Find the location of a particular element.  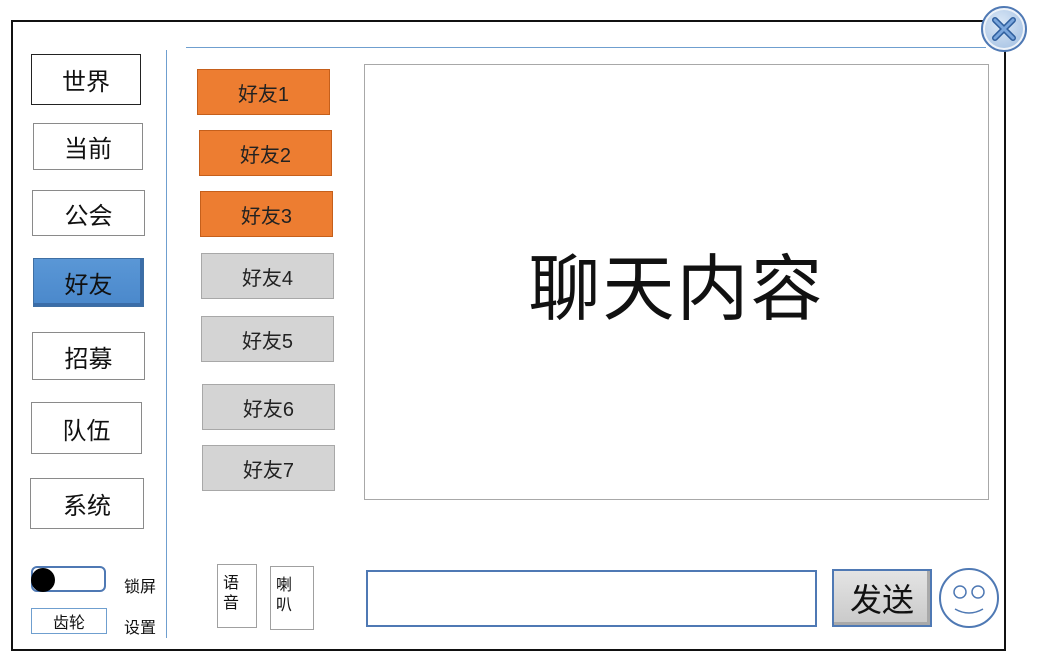

friend-label: 好友1 is located at coordinates (263, 94).